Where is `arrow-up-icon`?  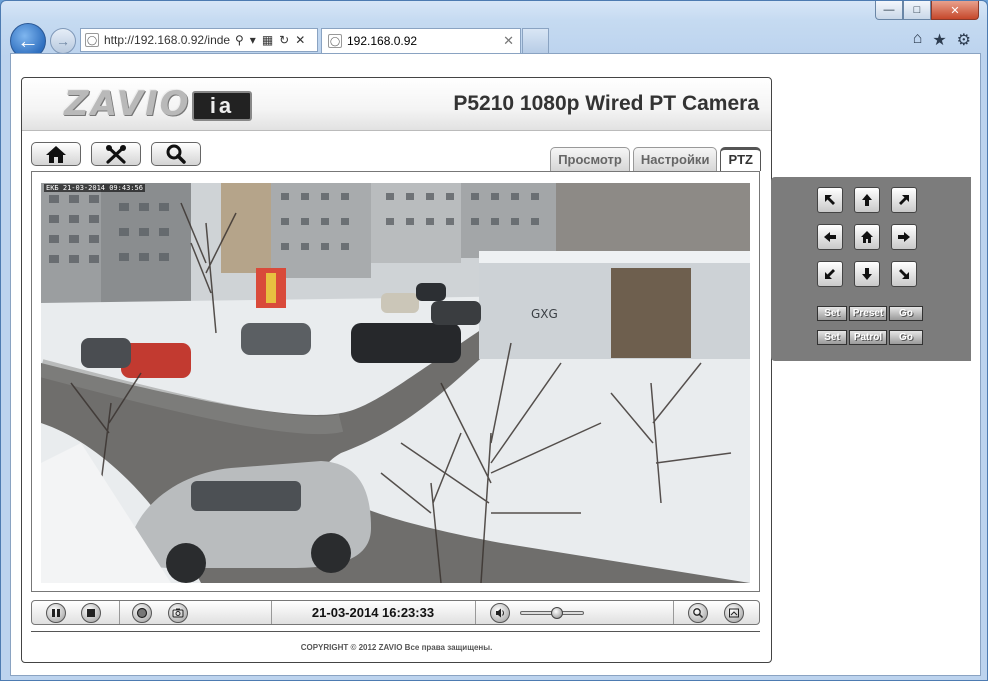
arrow-up-icon is located at coordinates (867, 200).